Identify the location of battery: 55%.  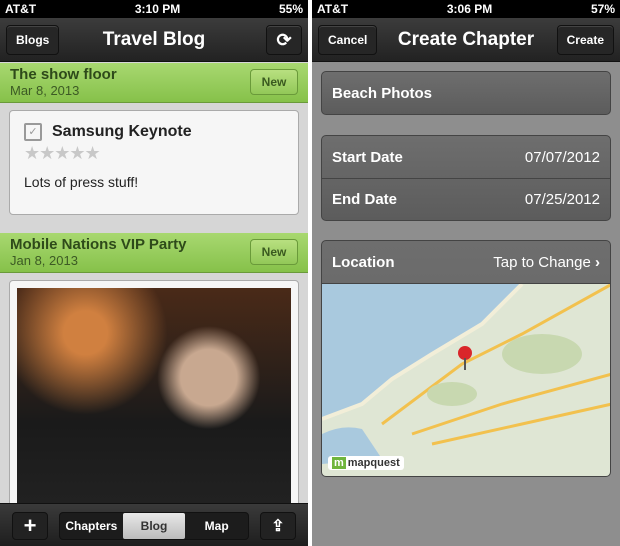
(290, 9).